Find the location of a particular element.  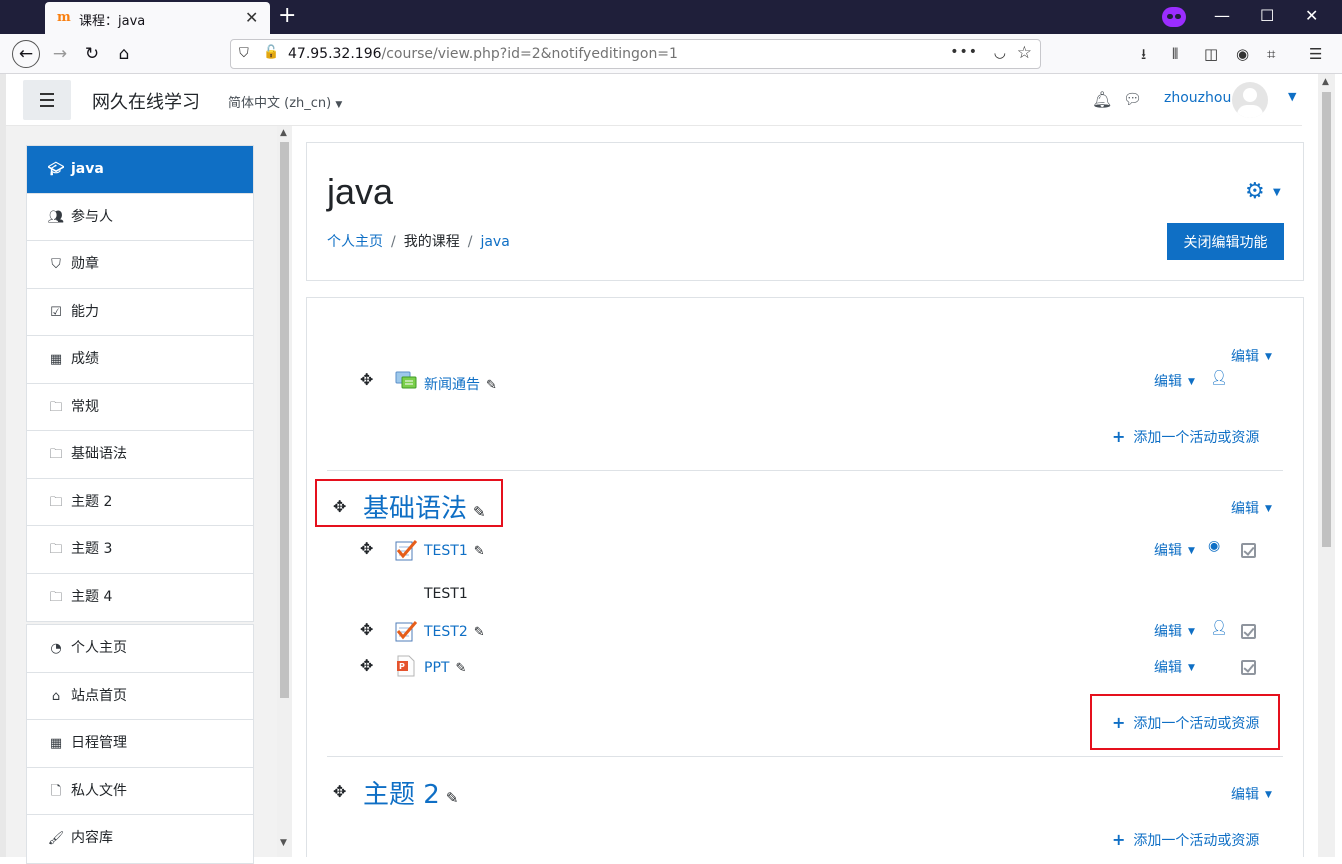

insecure-lock-icon: 🔓 is located at coordinates (271, 52).